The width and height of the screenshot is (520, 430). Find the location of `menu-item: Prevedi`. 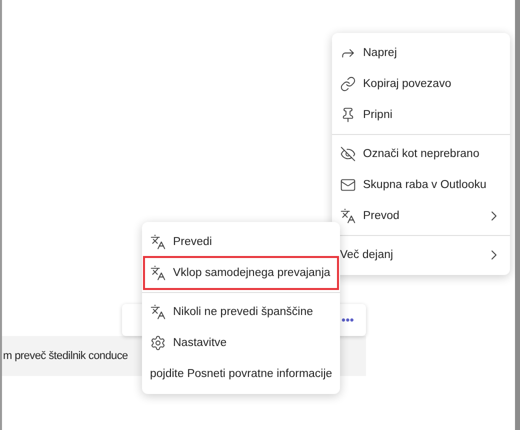

menu-item: Prevedi is located at coordinates (241, 242).